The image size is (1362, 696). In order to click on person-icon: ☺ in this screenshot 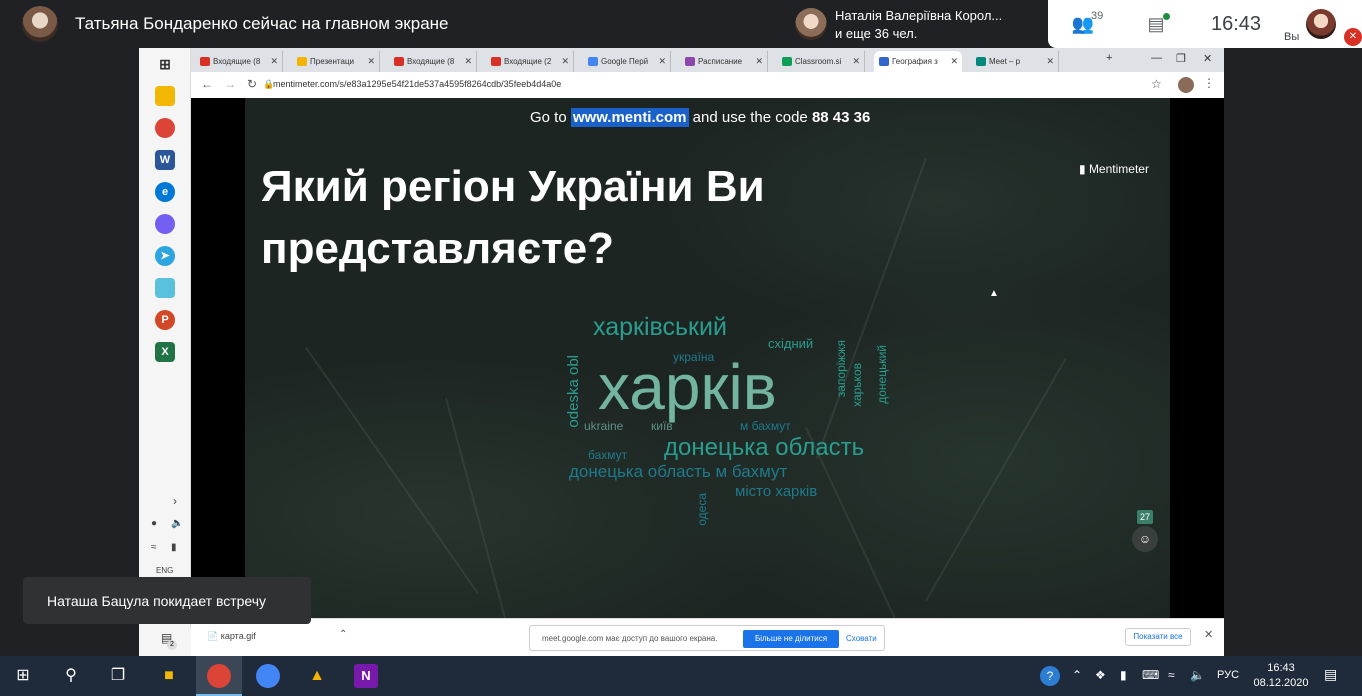, I will do `click(1145, 539)`.